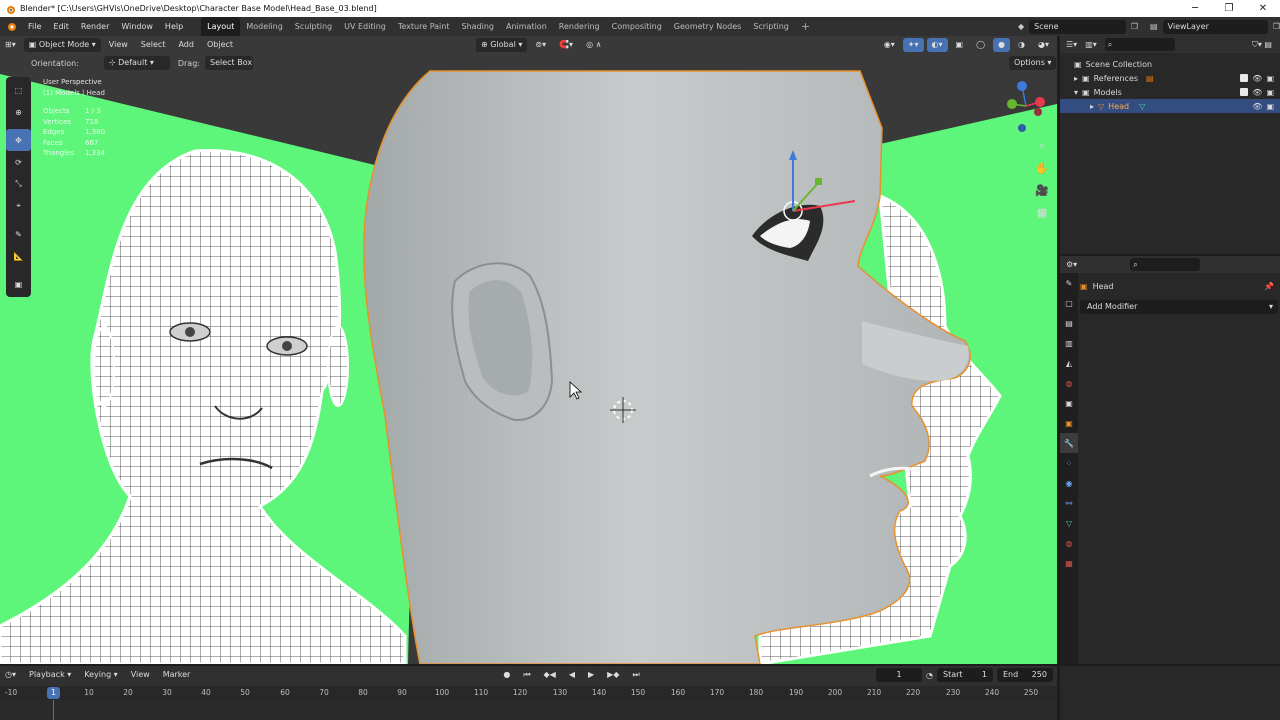 Image resolution: width=1280 pixels, height=720 pixels. I want to click on options-dropdown: Options ▾, so click(1033, 63).